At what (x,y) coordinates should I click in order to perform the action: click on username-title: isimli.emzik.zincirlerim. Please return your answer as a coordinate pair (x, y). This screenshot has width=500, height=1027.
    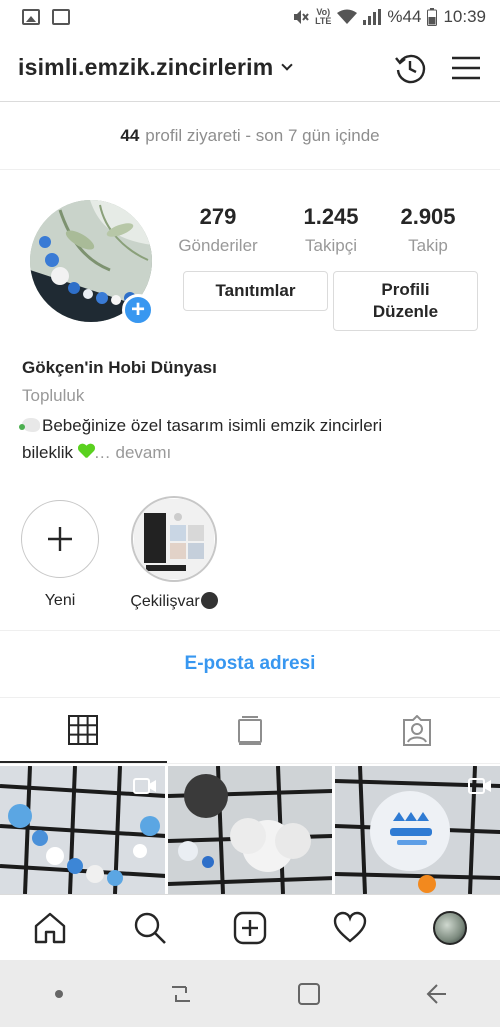
    Looking at the image, I should click on (145, 67).